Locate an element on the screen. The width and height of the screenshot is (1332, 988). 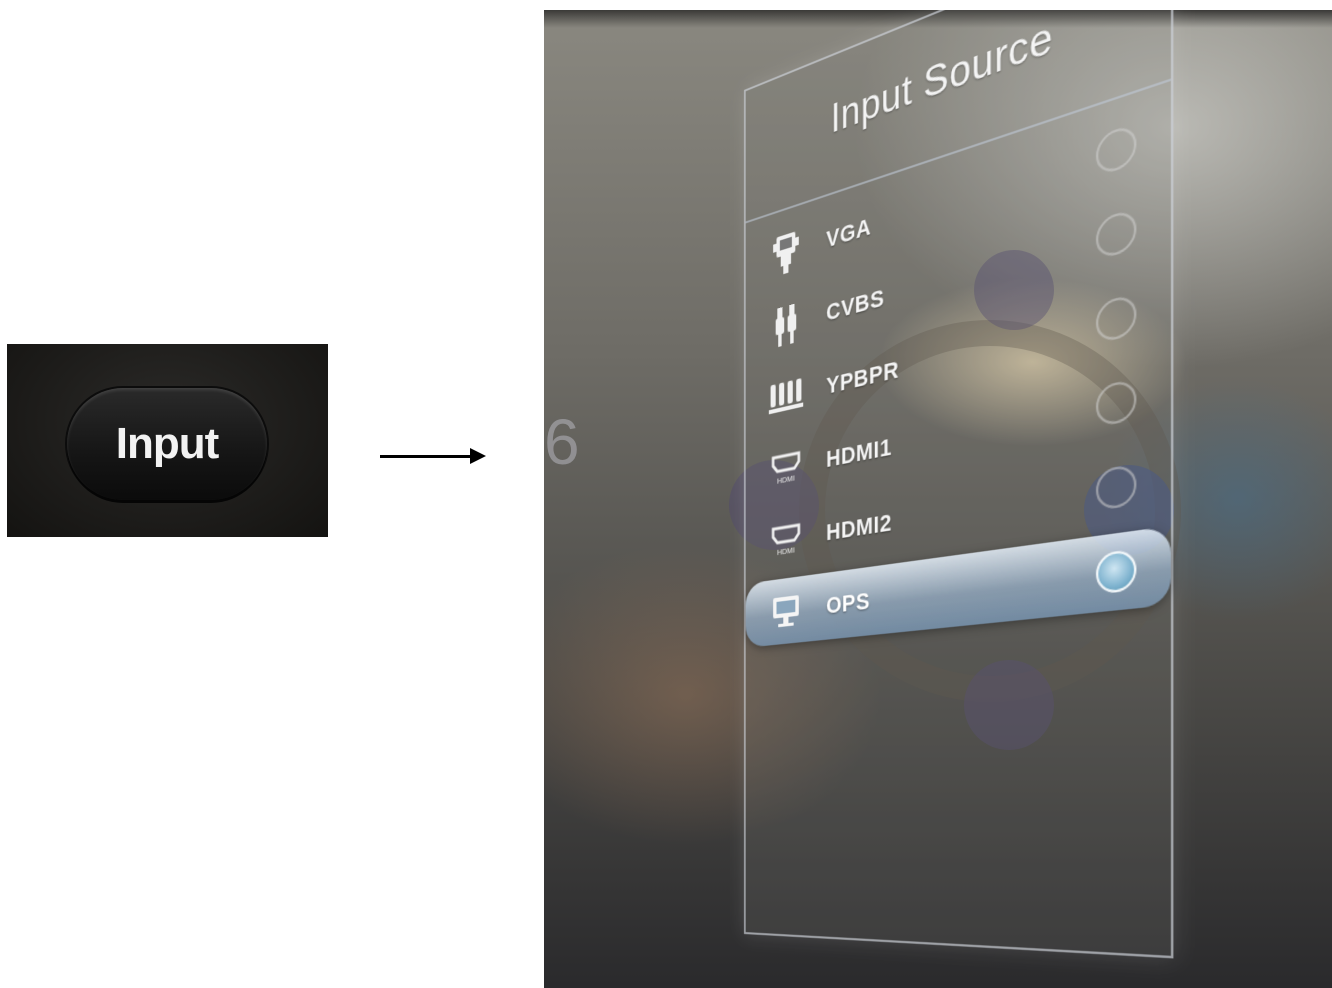
source-label: HDMI2 is located at coordinates (859, 527).